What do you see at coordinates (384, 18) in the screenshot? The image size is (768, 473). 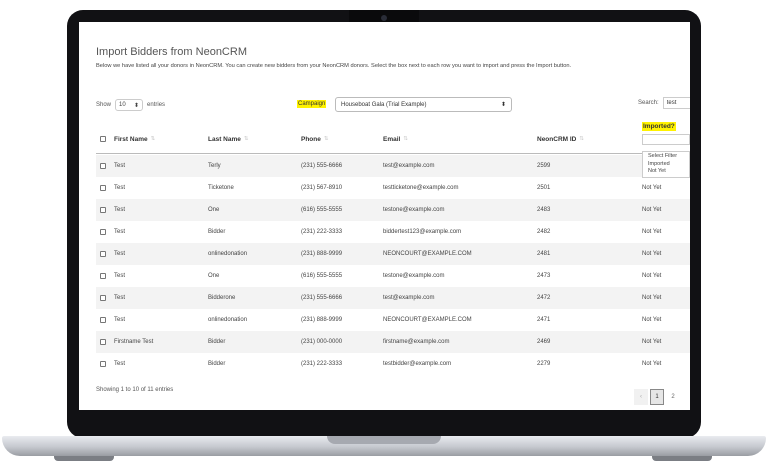 I see `camera-icon` at bounding box center [384, 18].